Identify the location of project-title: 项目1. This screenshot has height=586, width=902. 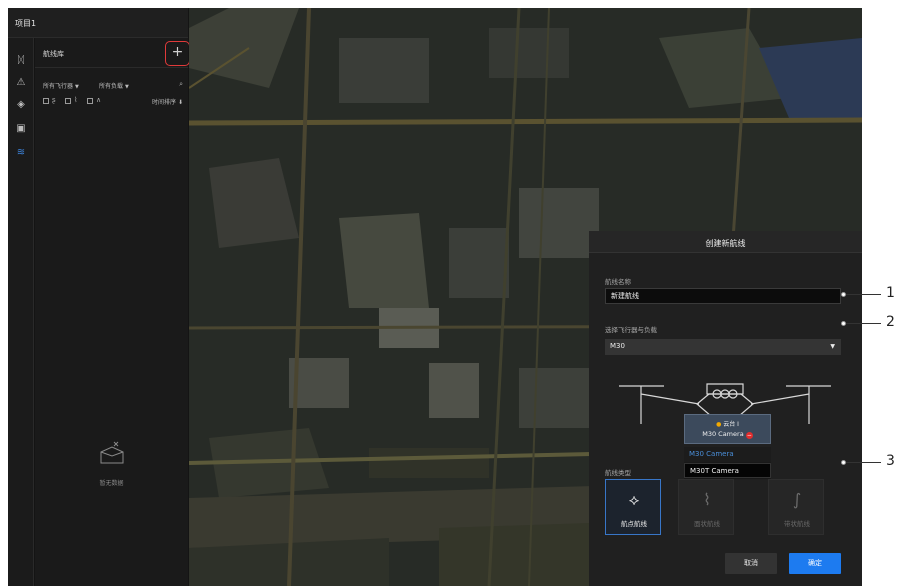
(26, 23).